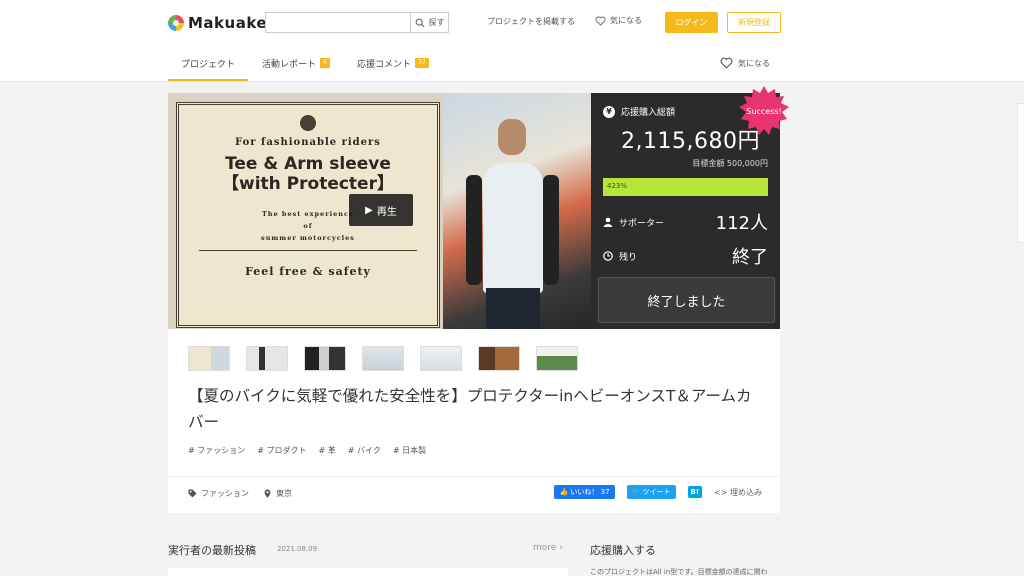  What do you see at coordinates (609, 111) in the screenshot?
I see `yen-icon: ¥` at bounding box center [609, 111].